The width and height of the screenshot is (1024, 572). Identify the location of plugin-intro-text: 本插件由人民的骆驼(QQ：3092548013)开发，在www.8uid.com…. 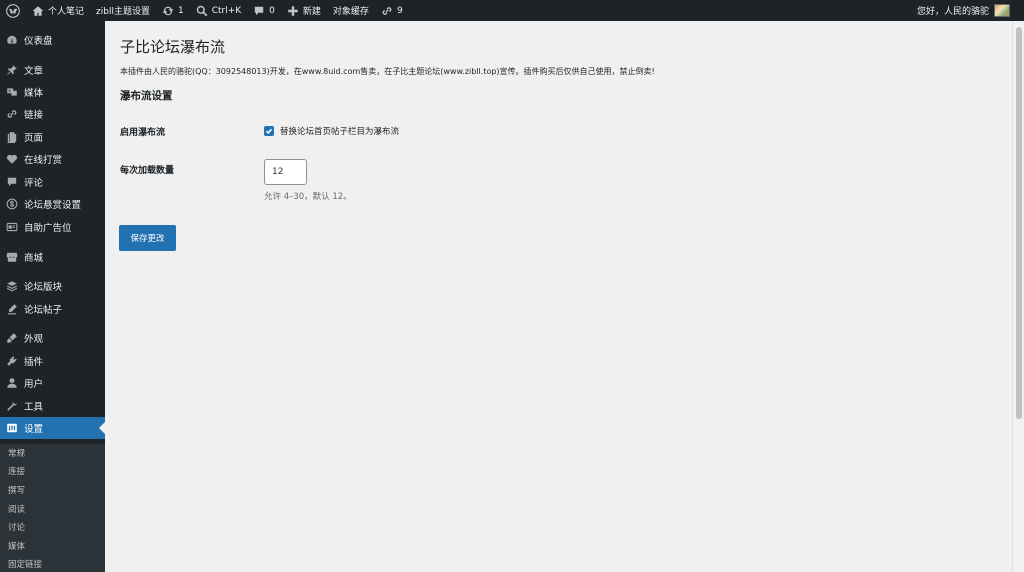
(387, 71).